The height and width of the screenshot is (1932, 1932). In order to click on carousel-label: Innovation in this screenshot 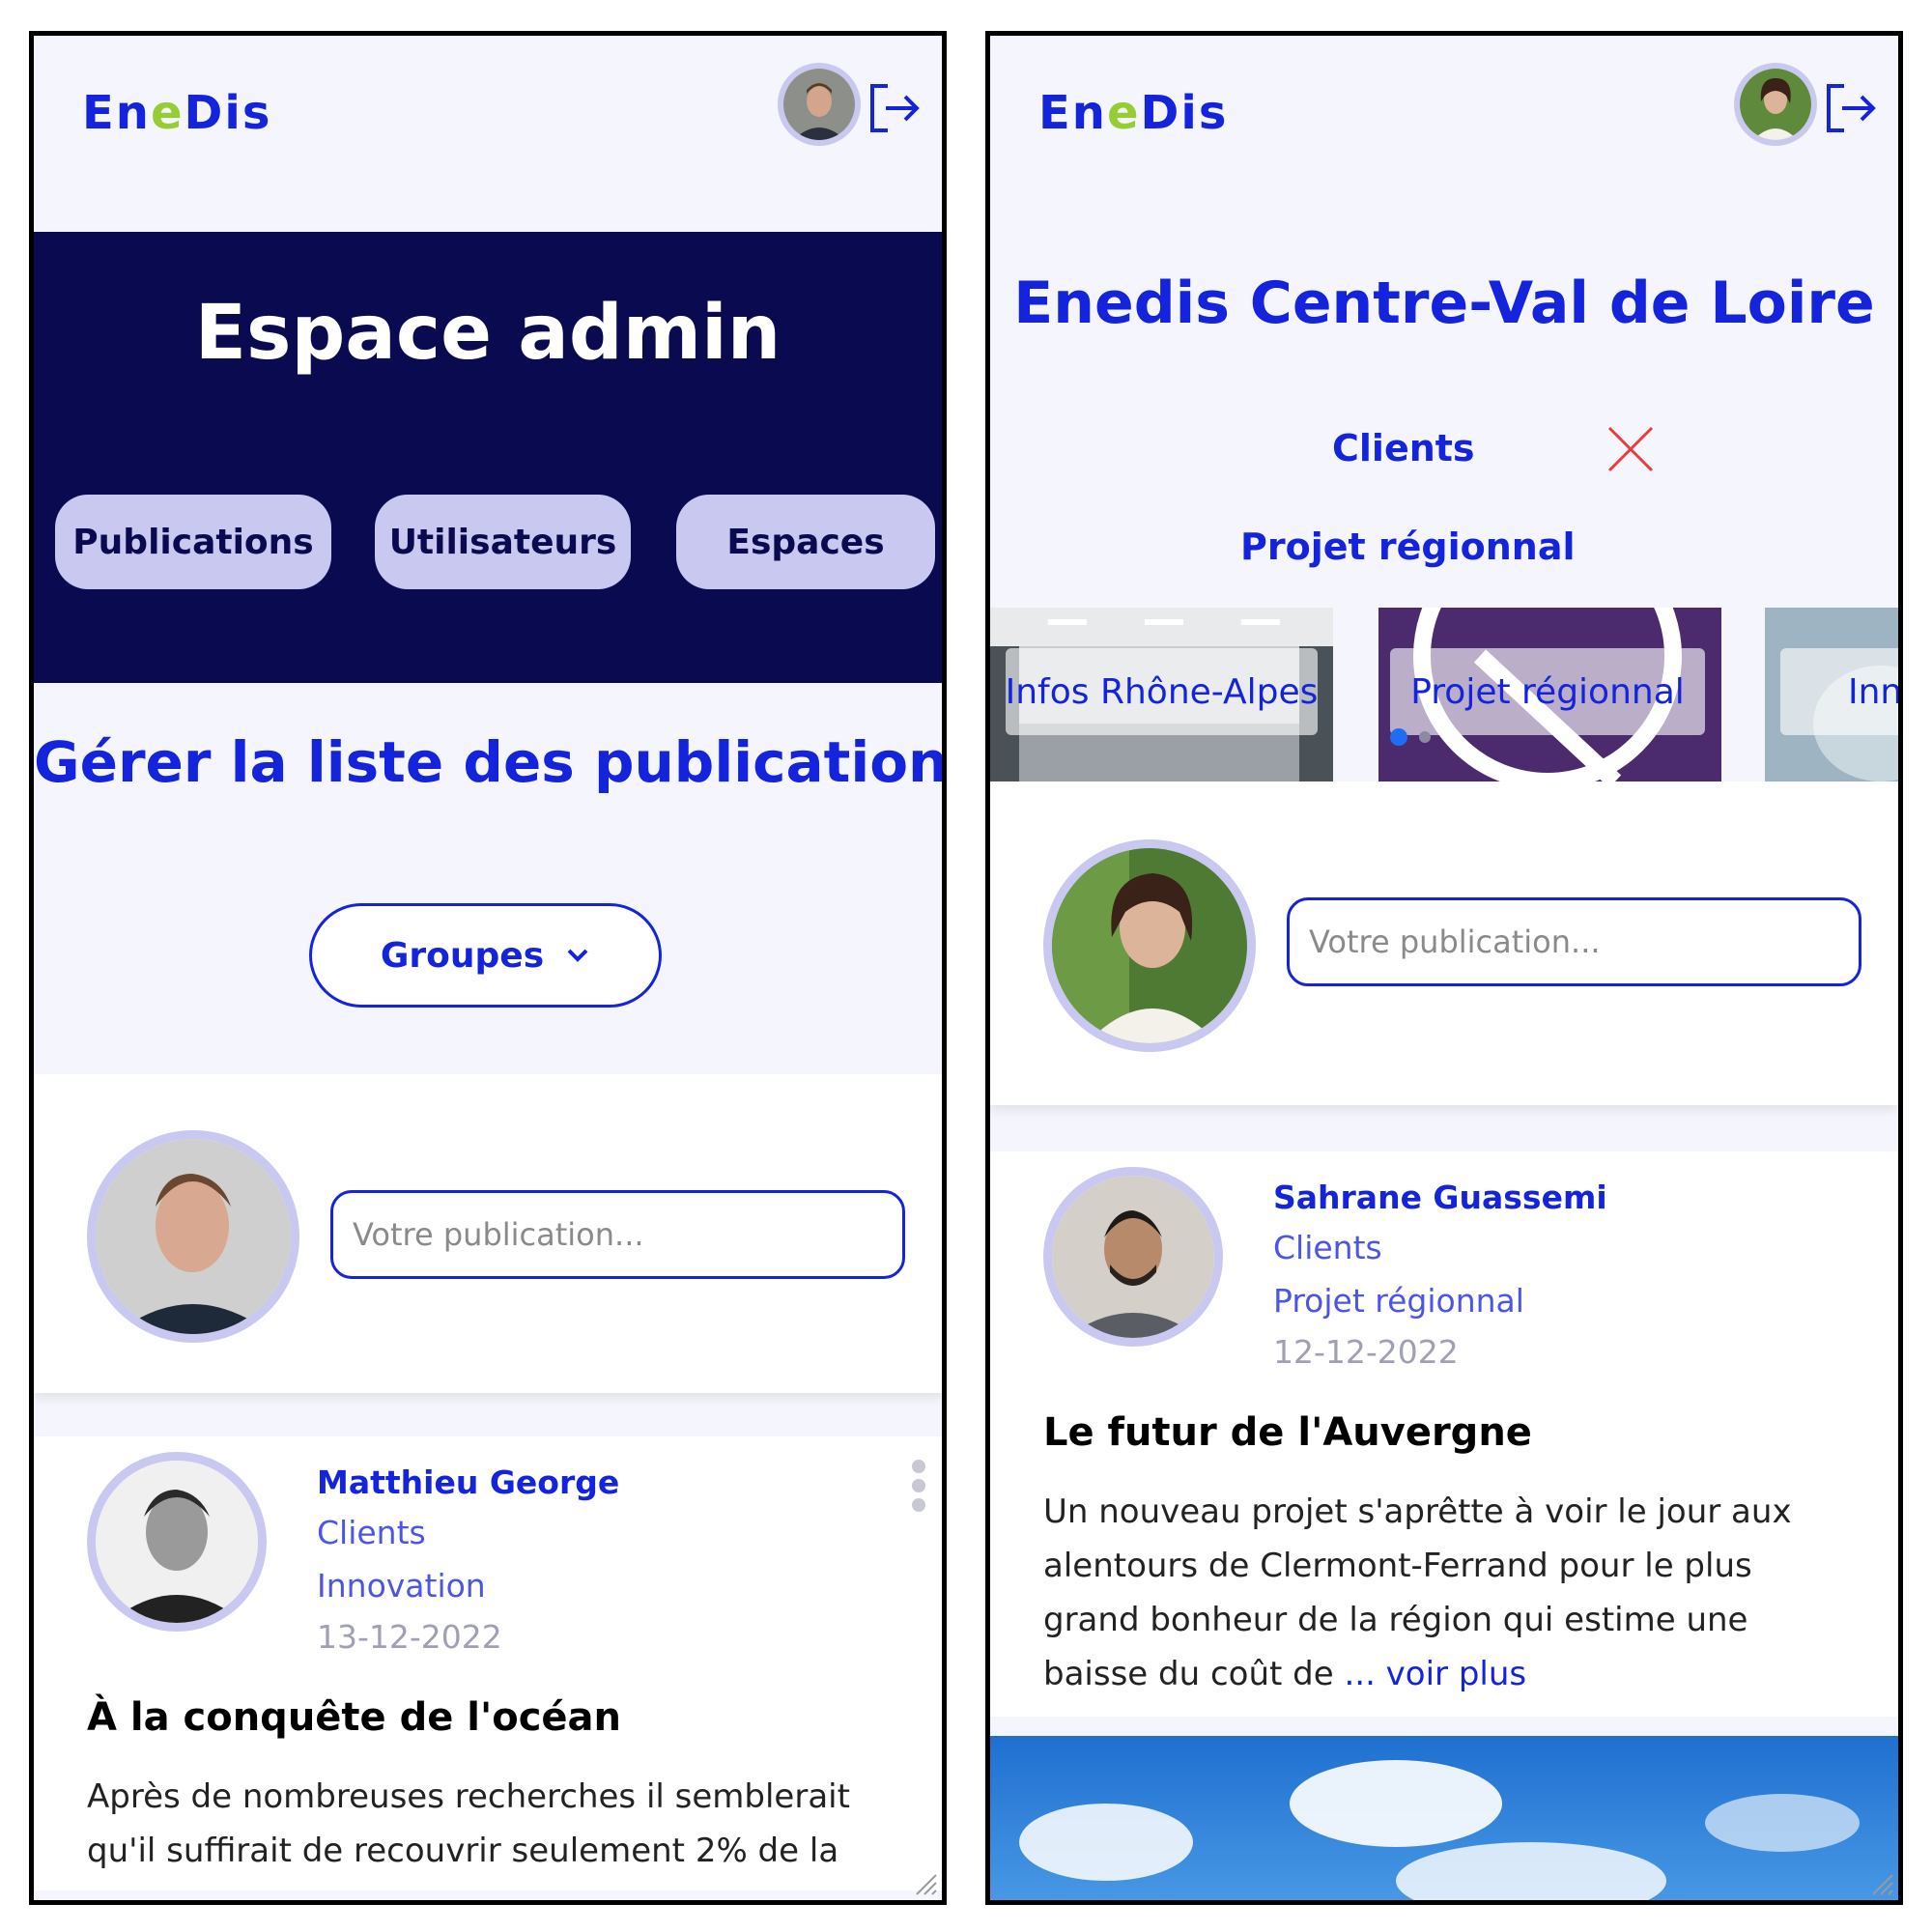, I will do `click(1839, 691)`.